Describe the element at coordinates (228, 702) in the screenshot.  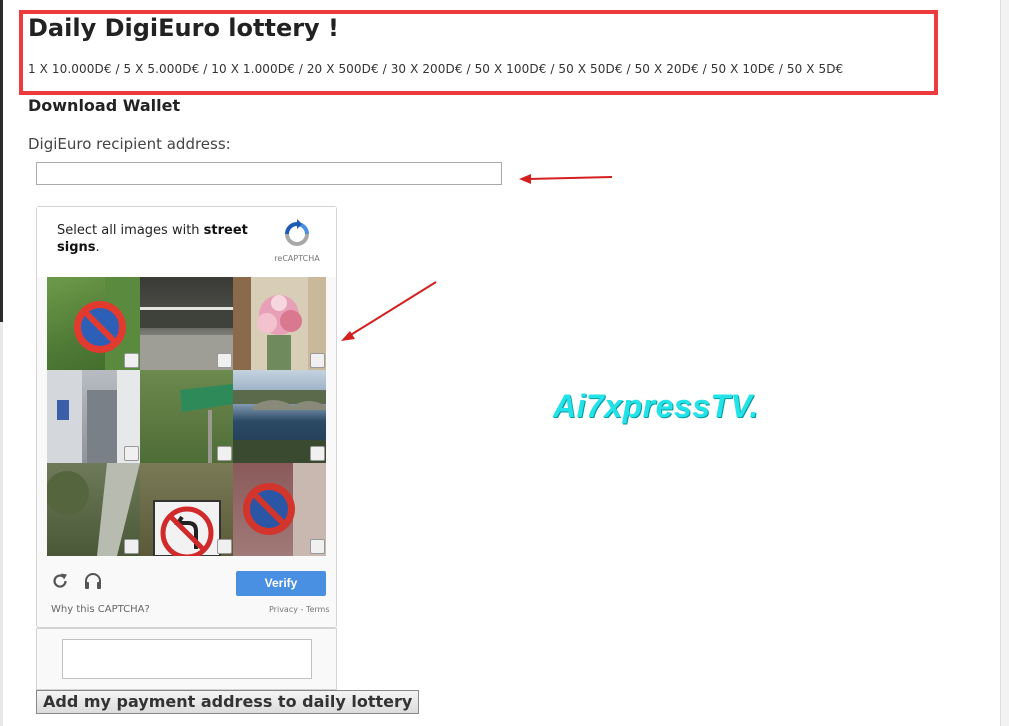
I see `add-address-button: Add my payment address to daily lottery` at that location.